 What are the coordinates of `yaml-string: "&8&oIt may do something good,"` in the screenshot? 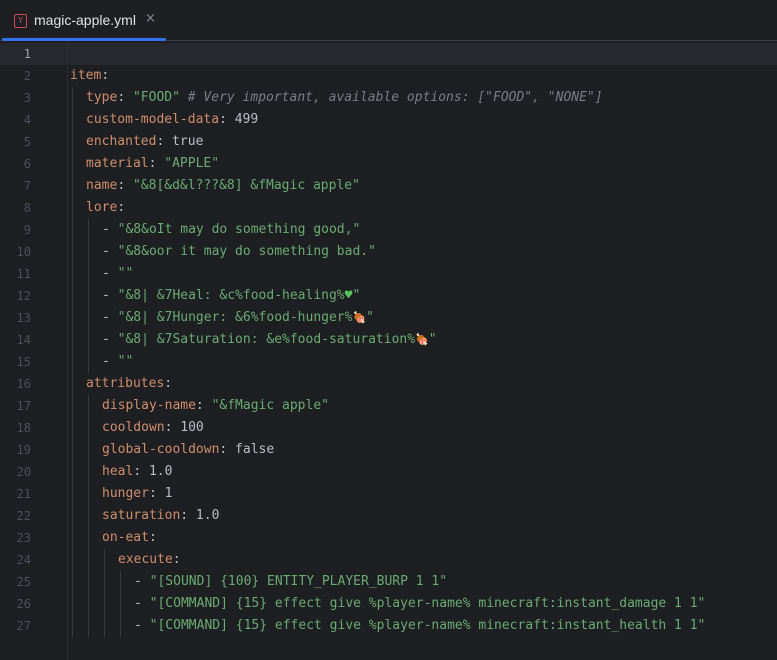 It's located at (239, 229).